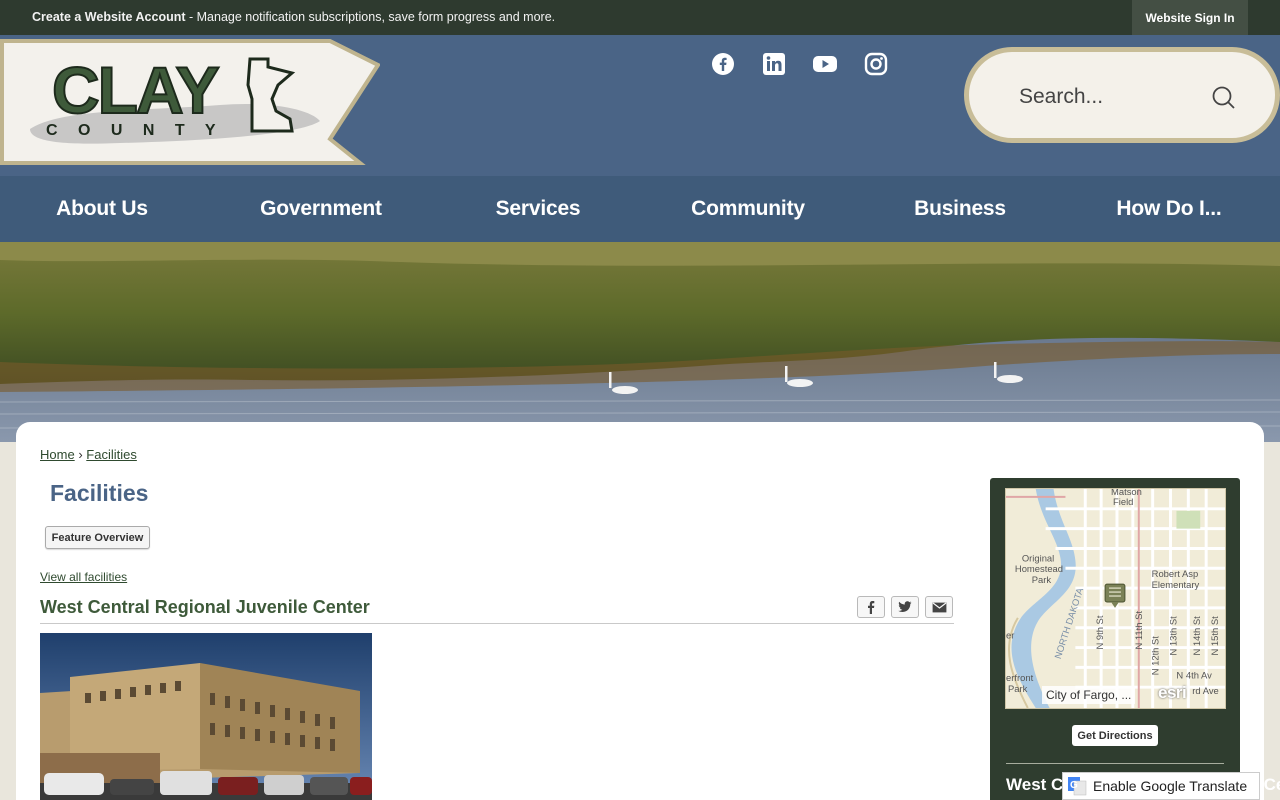 The width and height of the screenshot is (1280, 800). I want to click on svg-text: N 12th St, so click(1155, 656).